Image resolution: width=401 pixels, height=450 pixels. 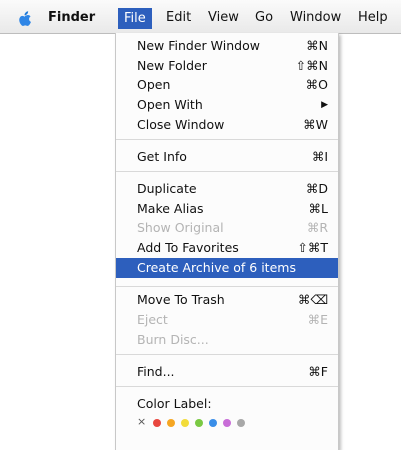 What do you see at coordinates (315, 18) in the screenshot?
I see `menubar-item-window: Window` at bounding box center [315, 18].